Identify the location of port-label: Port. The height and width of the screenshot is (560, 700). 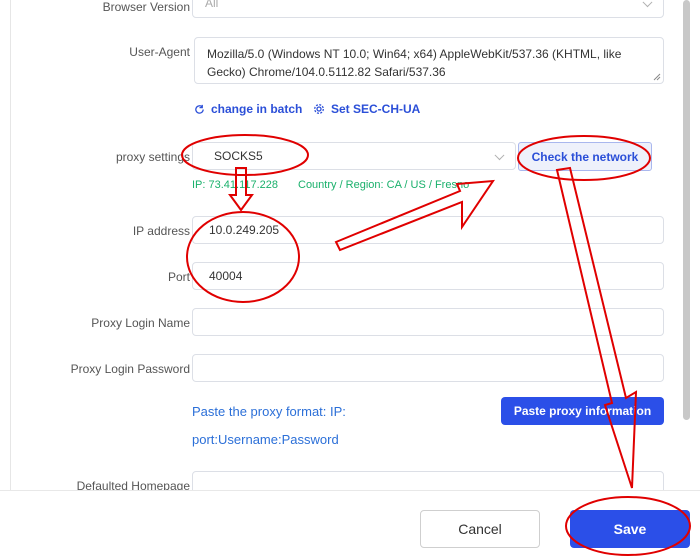
(178, 277).